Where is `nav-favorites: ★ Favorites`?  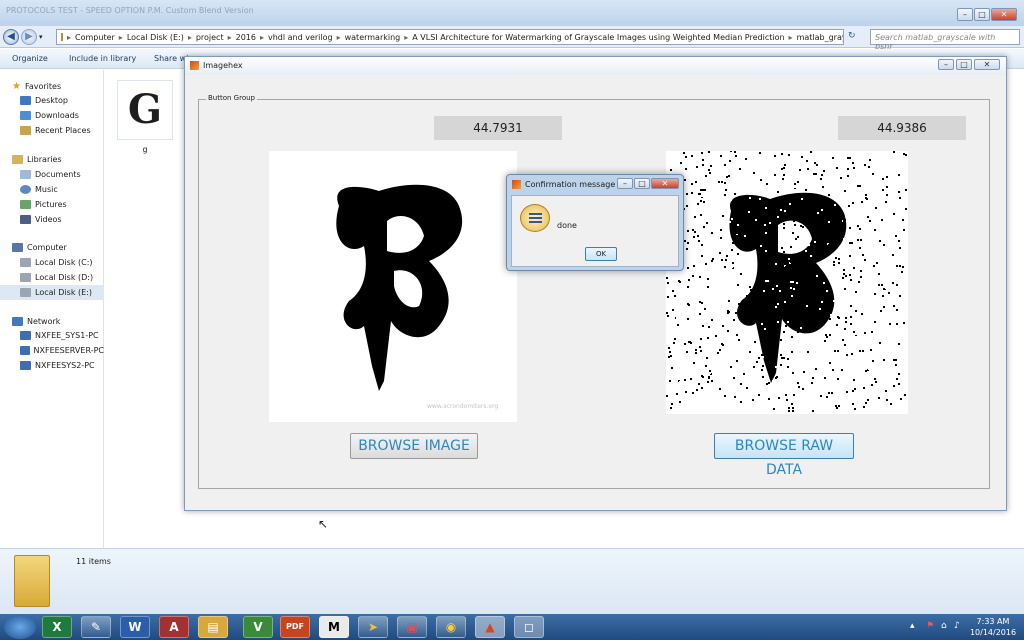
nav-favorites: ★ Favorites is located at coordinates (52, 86).